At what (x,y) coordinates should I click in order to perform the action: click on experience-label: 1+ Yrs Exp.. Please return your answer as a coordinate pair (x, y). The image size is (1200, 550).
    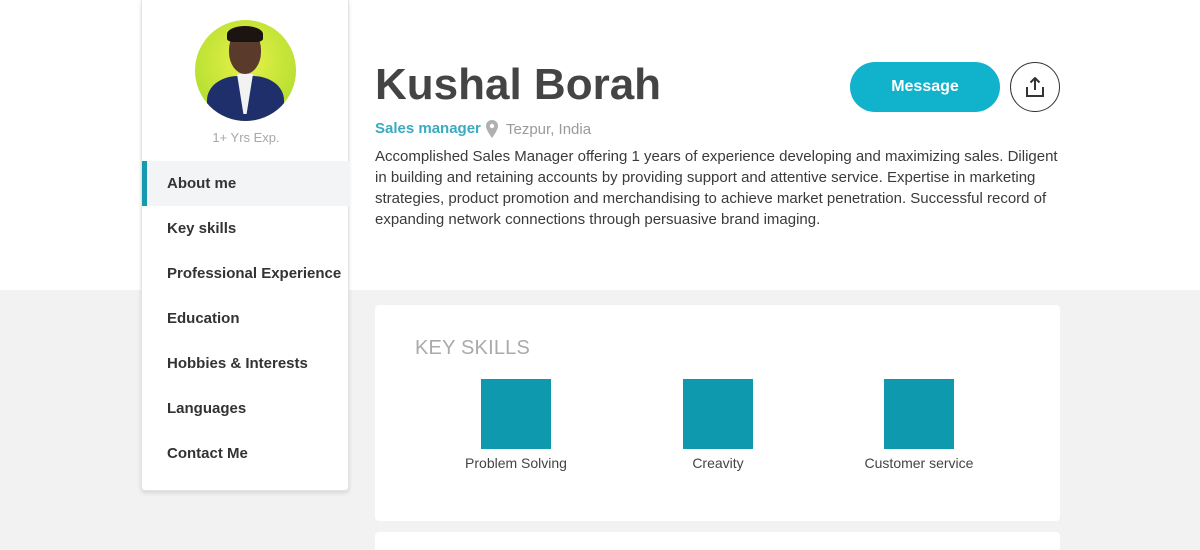
    Looking at the image, I should click on (246, 137).